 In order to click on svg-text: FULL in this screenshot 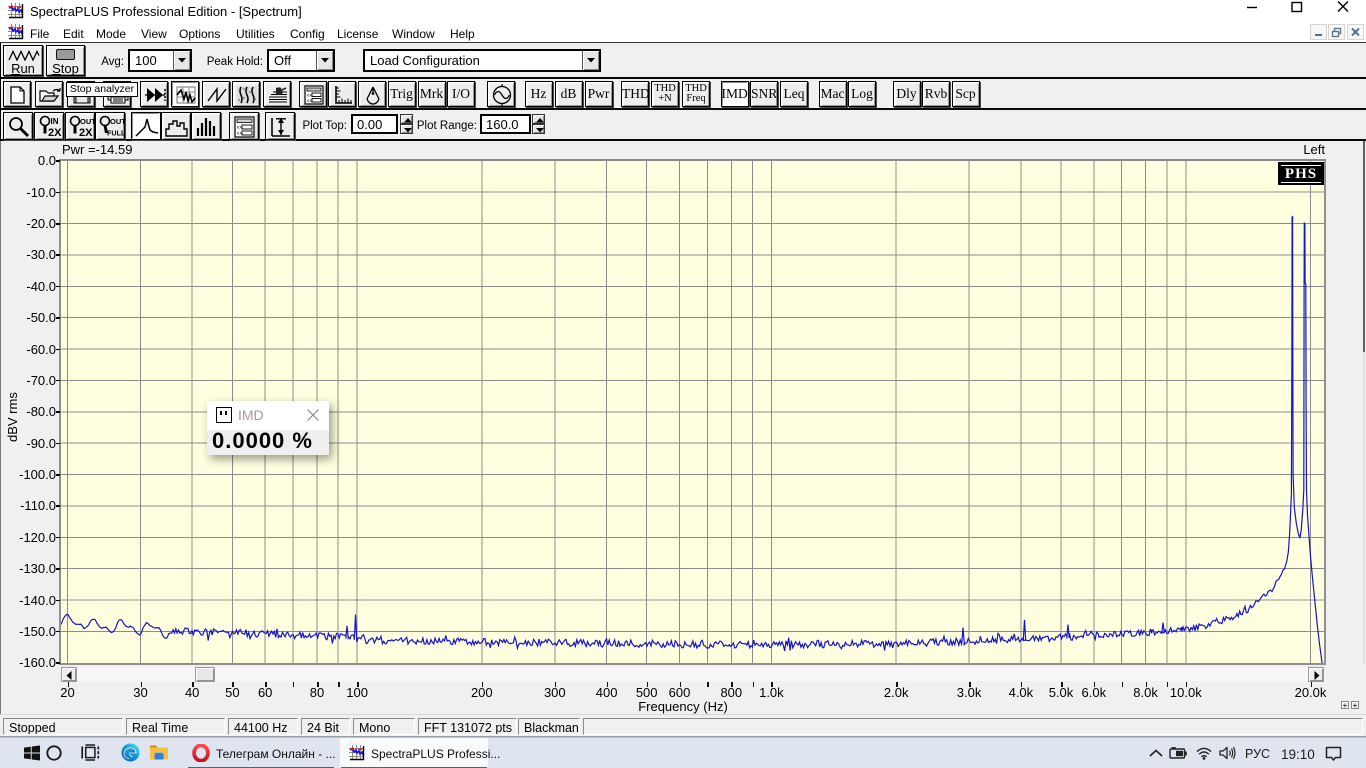, I will do `click(116, 132)`.